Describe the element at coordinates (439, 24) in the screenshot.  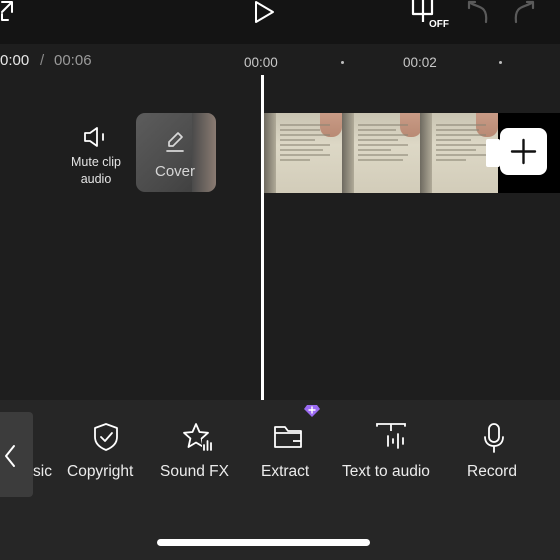
I see `svg-text: OFF` at that location.